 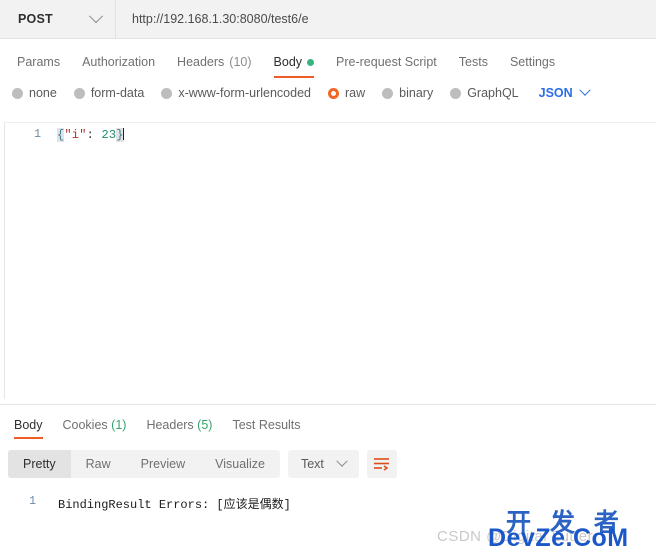 I want to click on url-input: http://192.168.1.30:8080/test6/e, so click(x=386, y=19).